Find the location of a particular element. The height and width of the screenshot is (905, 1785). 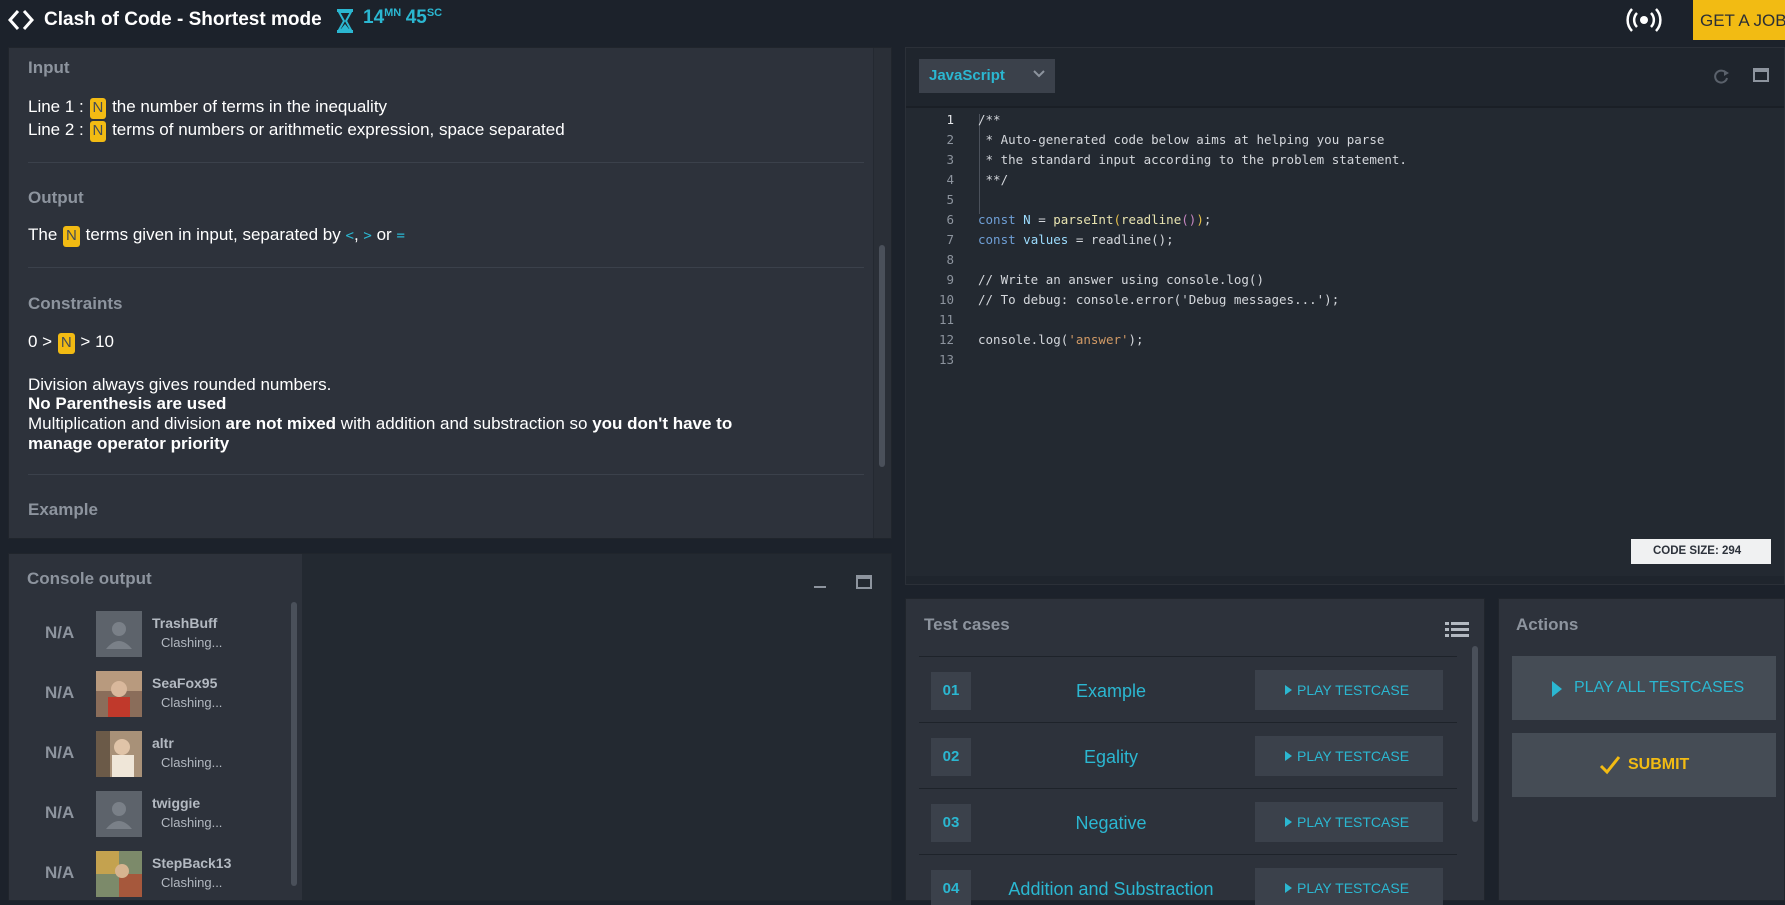

user-photo-icon is located at coordinates (119, 874).